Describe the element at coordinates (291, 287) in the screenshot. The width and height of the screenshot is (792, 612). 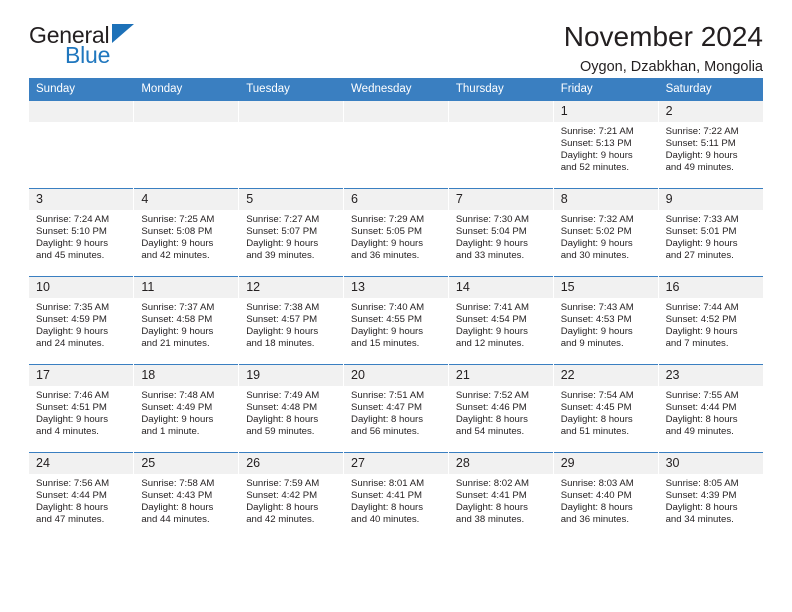
I see `day-number: 12` at that location.